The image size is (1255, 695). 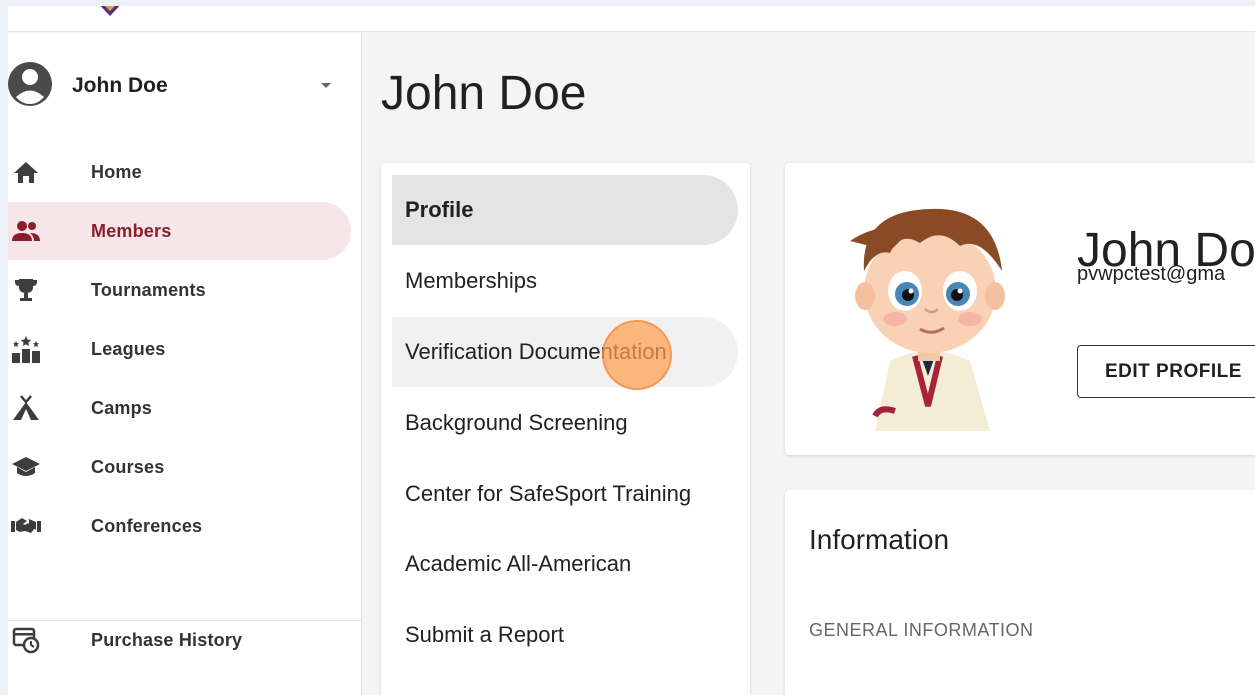 I want to click on profile-menu-item-profile: Profile, so click(x=565, y=210).